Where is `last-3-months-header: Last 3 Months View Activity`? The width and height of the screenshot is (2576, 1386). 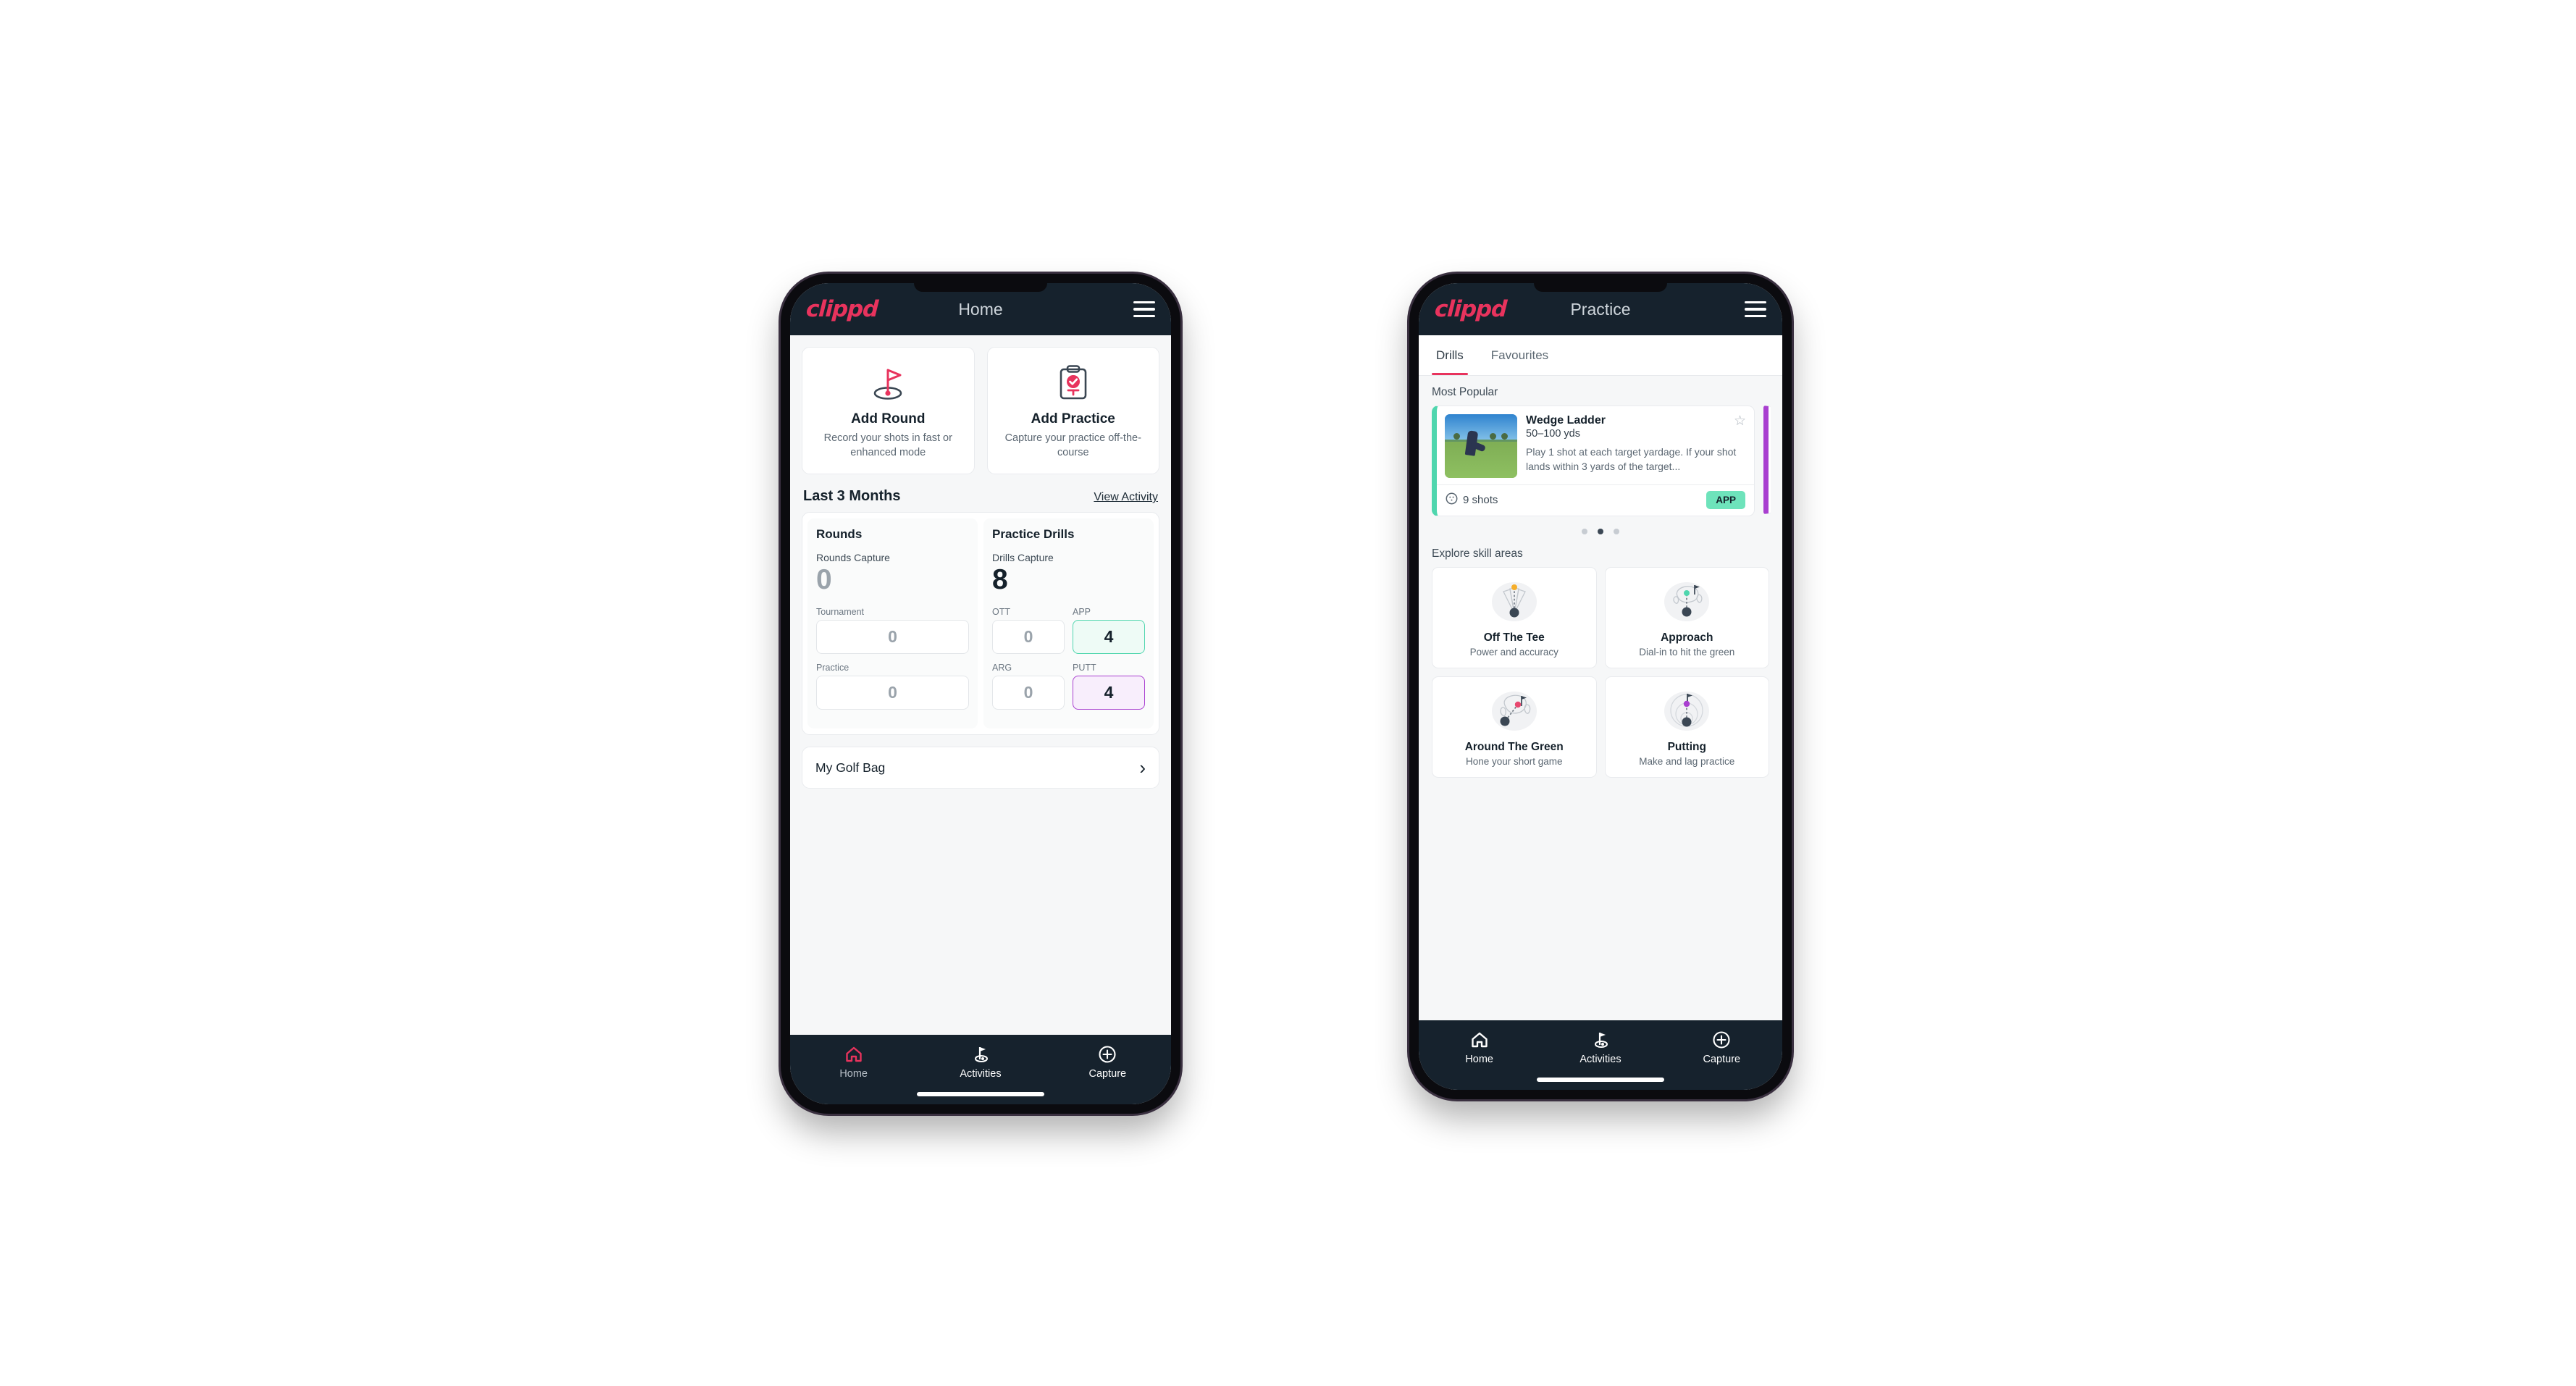
last-3-months-header: Last 3 Months View Activity is located at coordinates (980, 493).